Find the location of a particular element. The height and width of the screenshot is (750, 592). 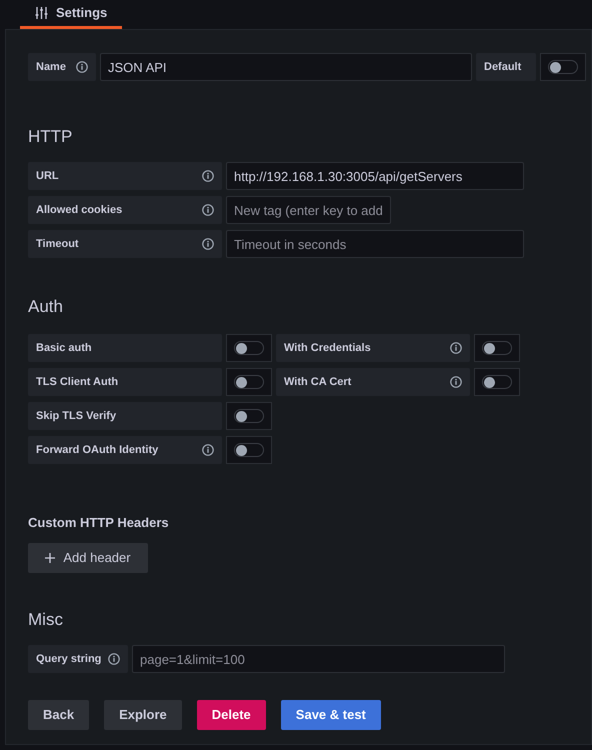

plus-icon is located at coordinates (50, 558).